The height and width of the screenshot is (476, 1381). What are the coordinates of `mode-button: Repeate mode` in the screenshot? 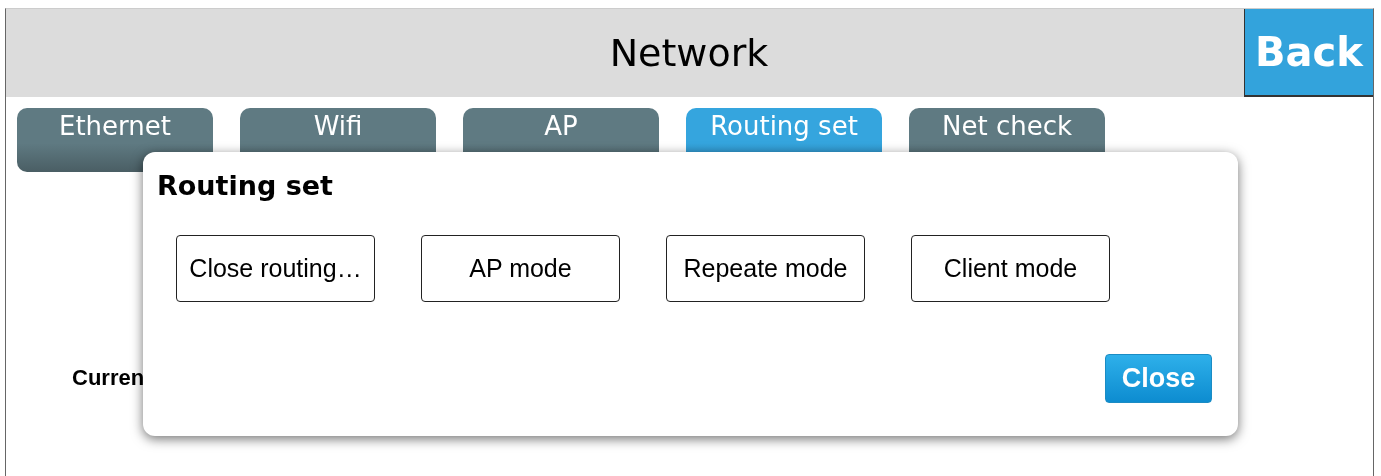 It's located at (765, 268).